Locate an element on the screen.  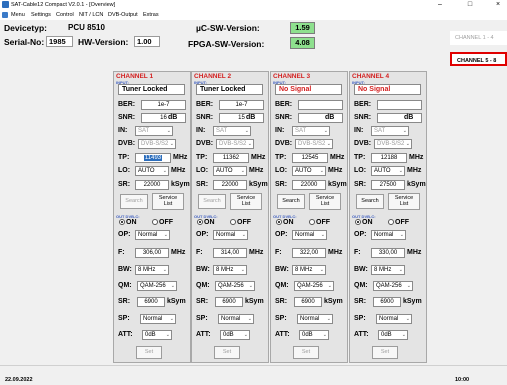
tab-channel-1-4: CHANNEL 1 - 4 is located at coordinates (478, 38).